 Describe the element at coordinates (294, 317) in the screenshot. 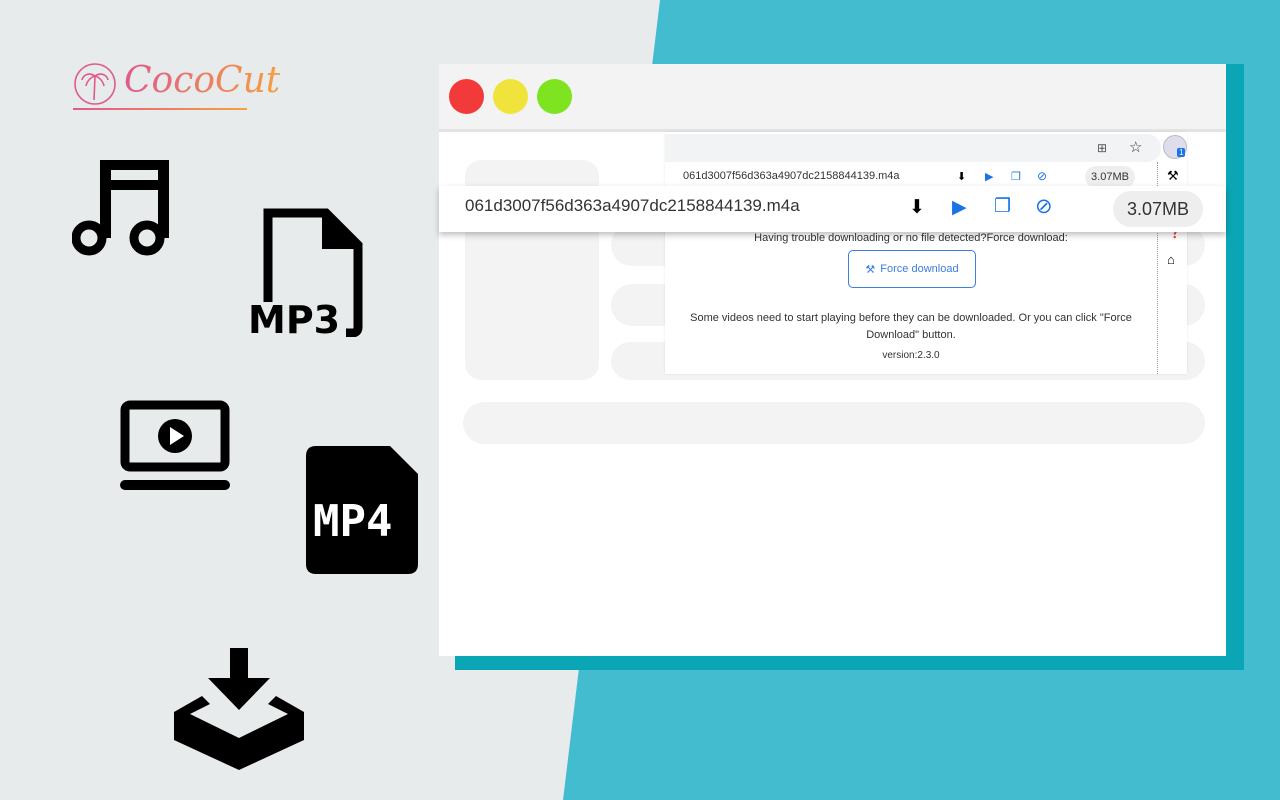

I see `svg-text: MP3` at that location.